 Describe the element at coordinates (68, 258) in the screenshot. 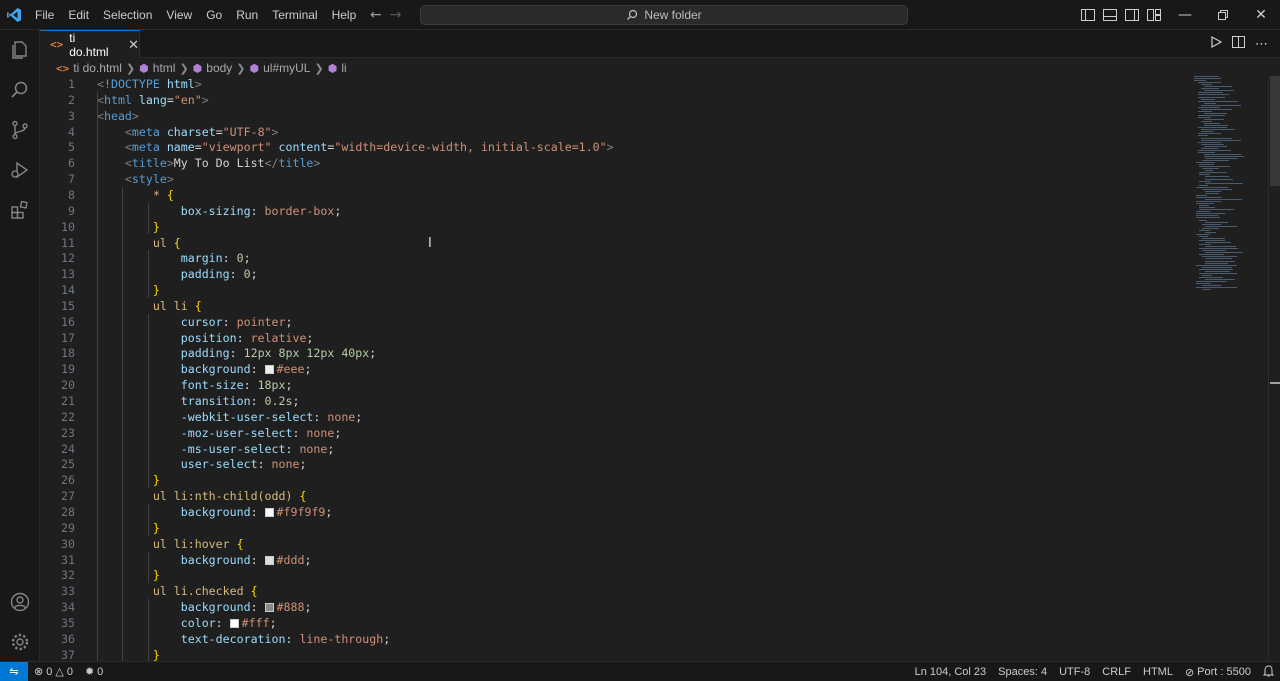

I see `line-number: 12` at that location.